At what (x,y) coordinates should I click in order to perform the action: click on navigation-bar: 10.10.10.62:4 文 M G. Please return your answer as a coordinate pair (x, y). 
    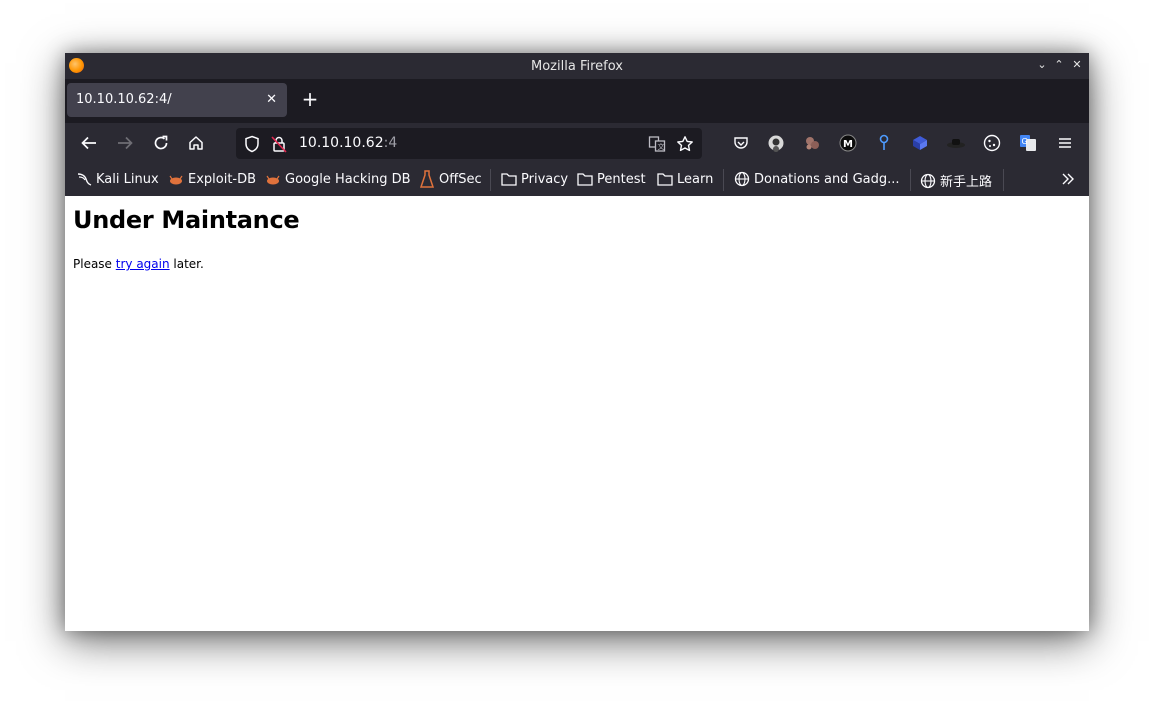
    Looking at the image, I should click on (577, 143).